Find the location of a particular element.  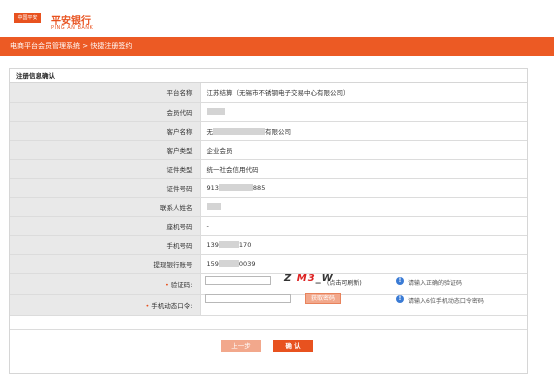

table-row: 客户类型 企业会员 is located at coordinates (268, 150).